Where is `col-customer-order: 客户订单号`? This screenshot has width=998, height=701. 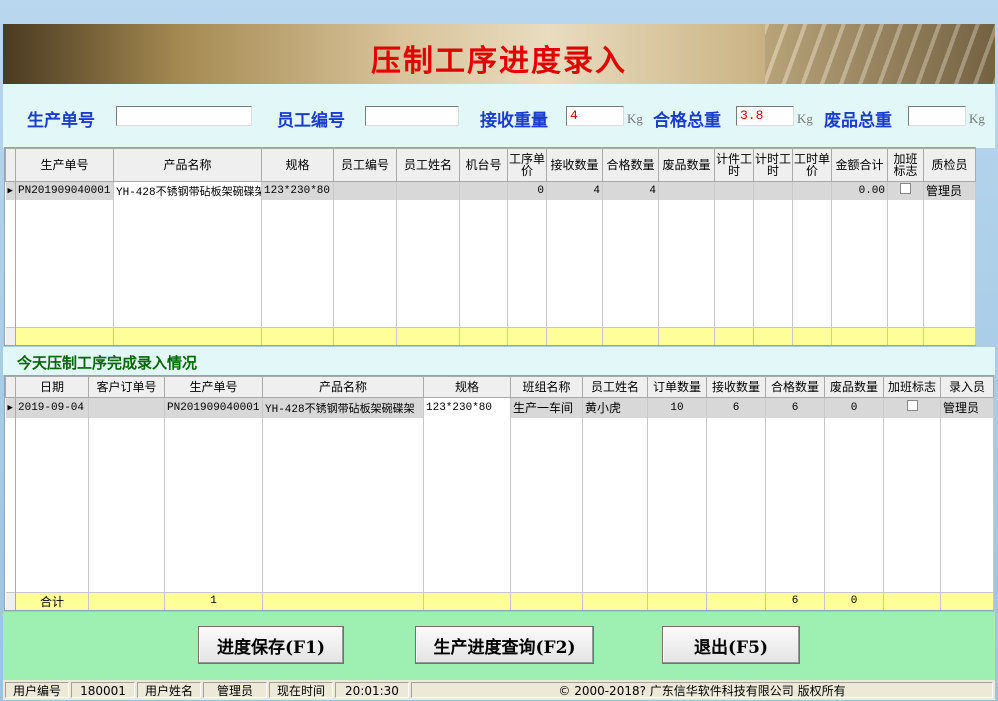
col-customer-order: 客户订单号 is located at coordinates (126, 387).